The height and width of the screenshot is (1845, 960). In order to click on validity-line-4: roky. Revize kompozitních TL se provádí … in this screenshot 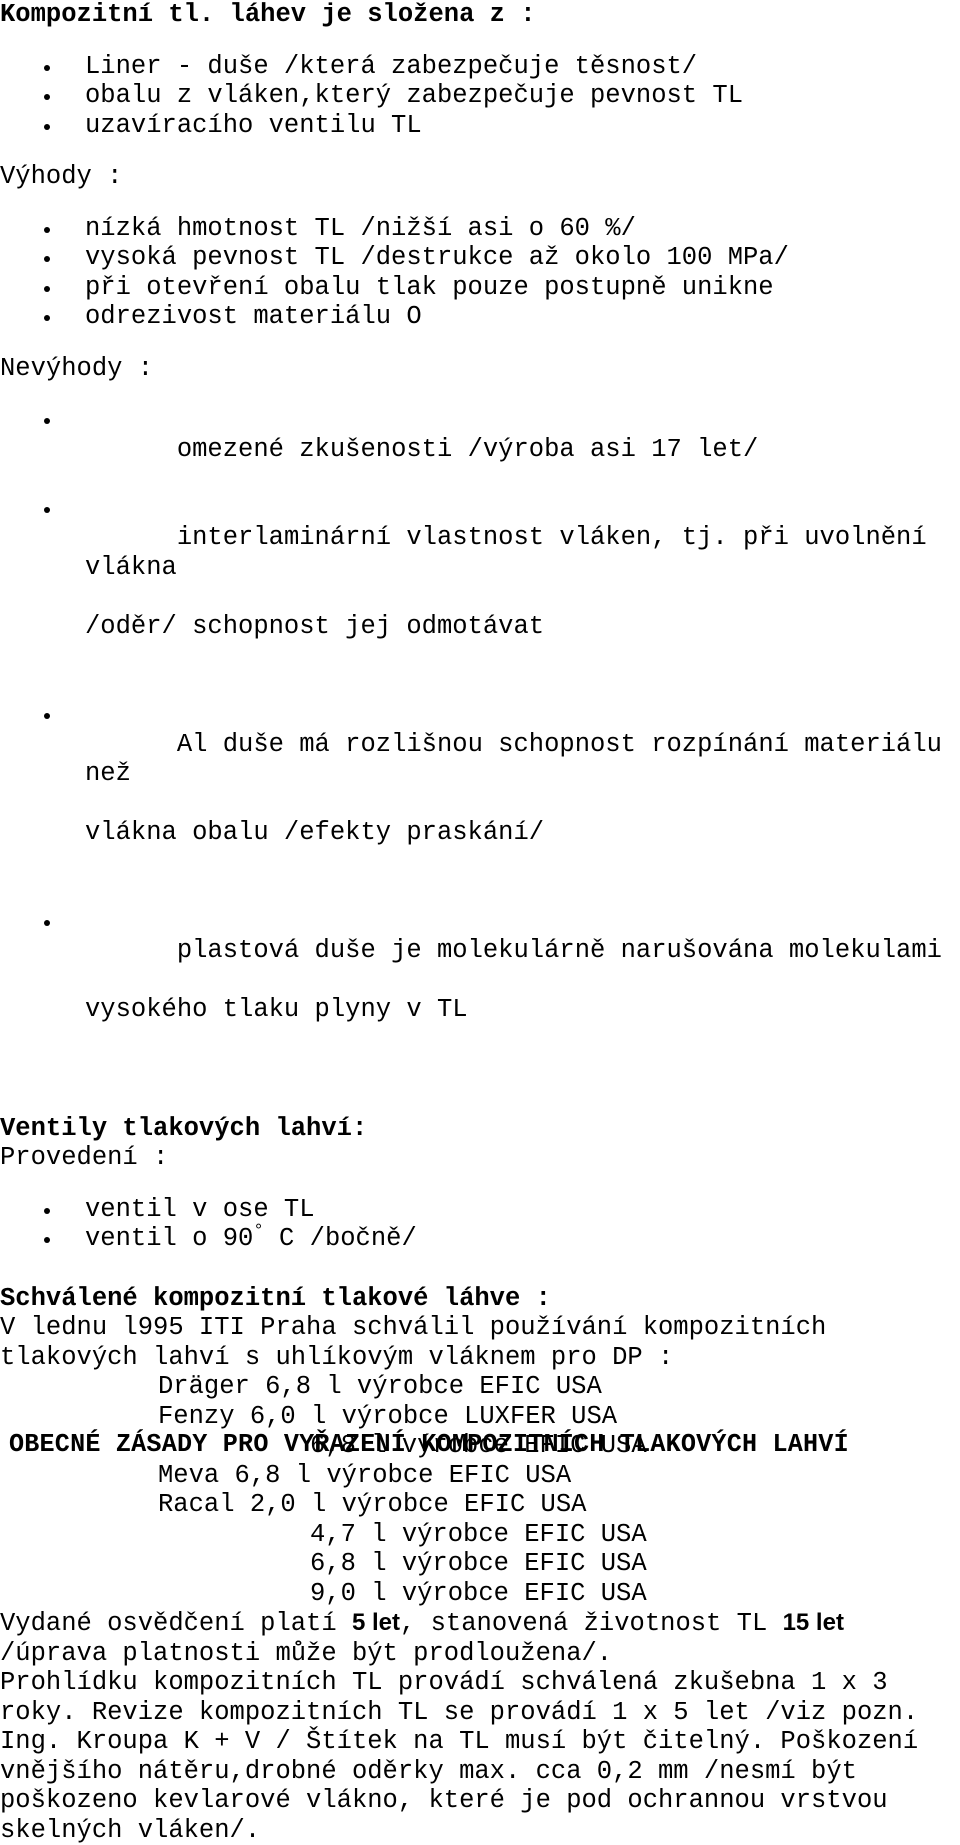, I will do `click(480, 1713)`.